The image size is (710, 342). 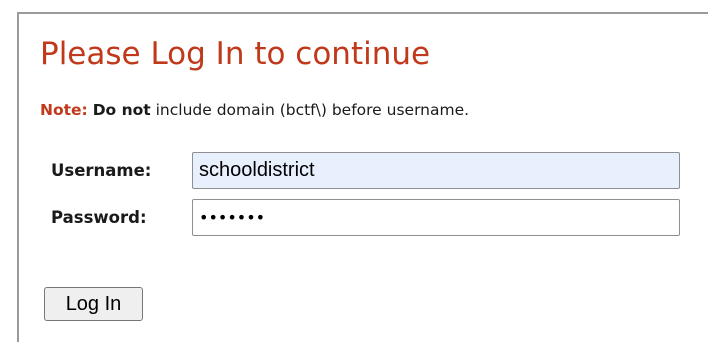 What do you see at coordinates (99, 217) in the screenshot?
I see `password-label: Password:` at bounding box center [99, 217].